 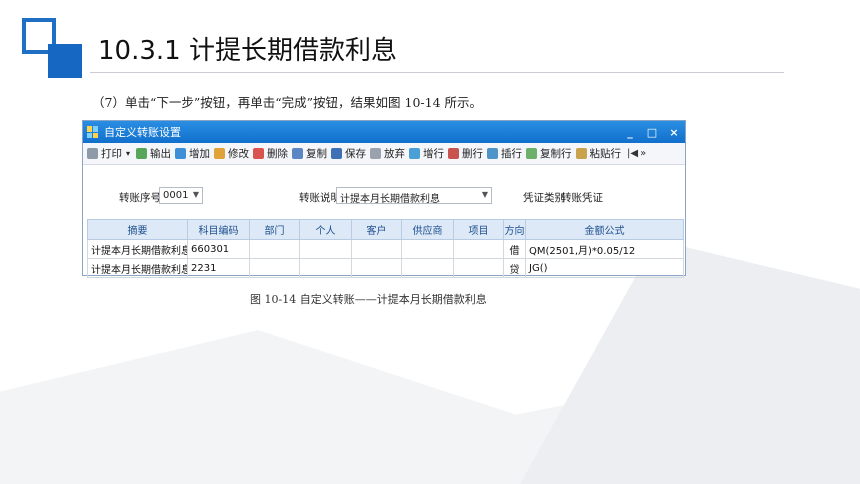 What do you see at coordinates (598, 153) in the screenshot?
I see `paste-row-button: 粘贴行` at bounding box center [598, 153].